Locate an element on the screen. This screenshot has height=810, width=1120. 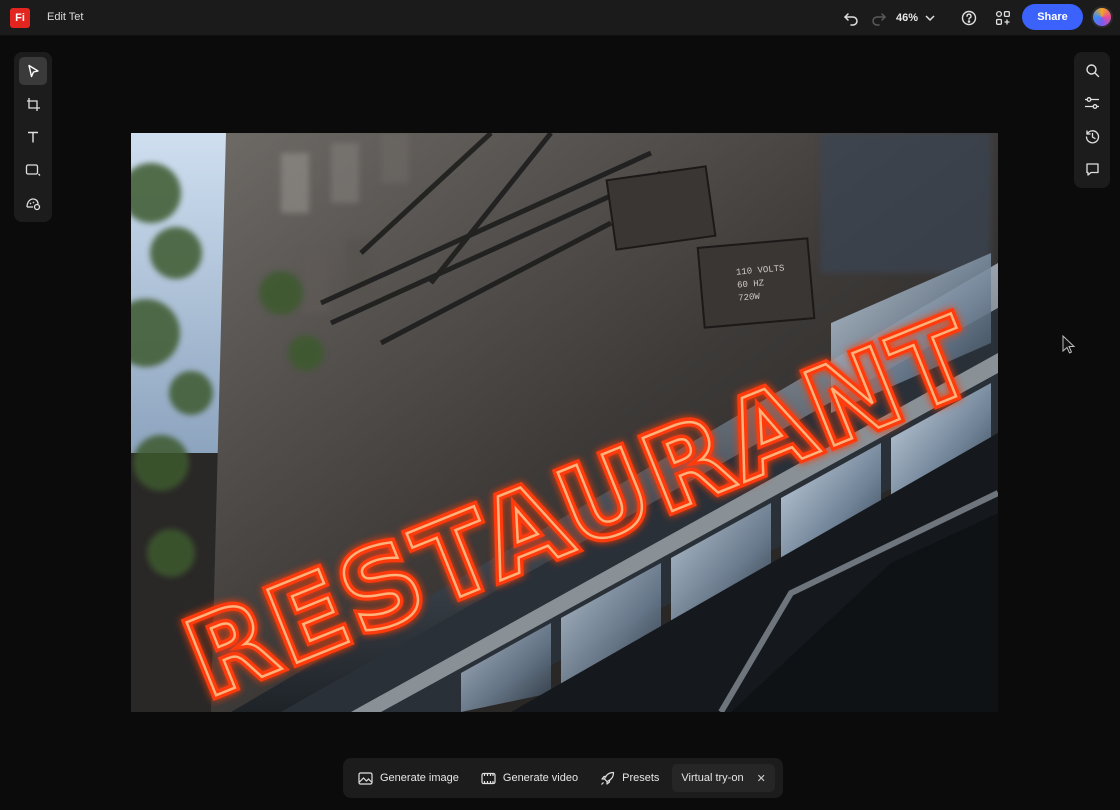
text-icon is located at coordinates (33, 137).